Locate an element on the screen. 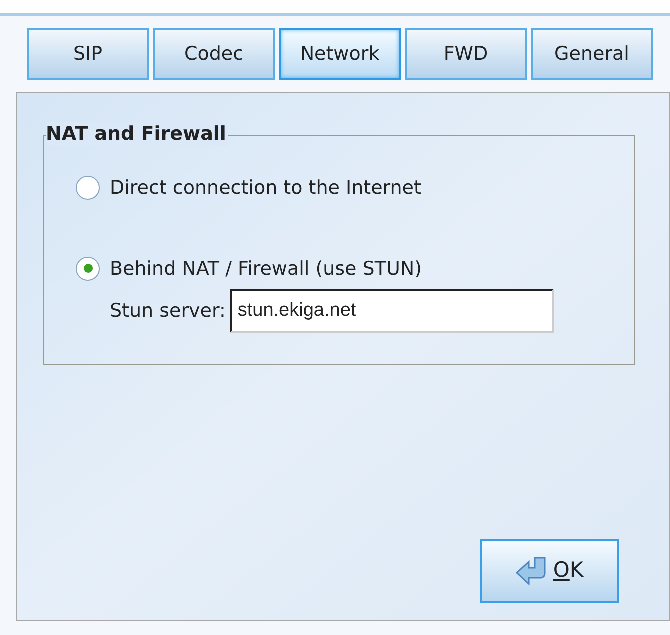  radio-label: Behind NAT / Firewall (use STUN) is located at coordinates (266, 269).